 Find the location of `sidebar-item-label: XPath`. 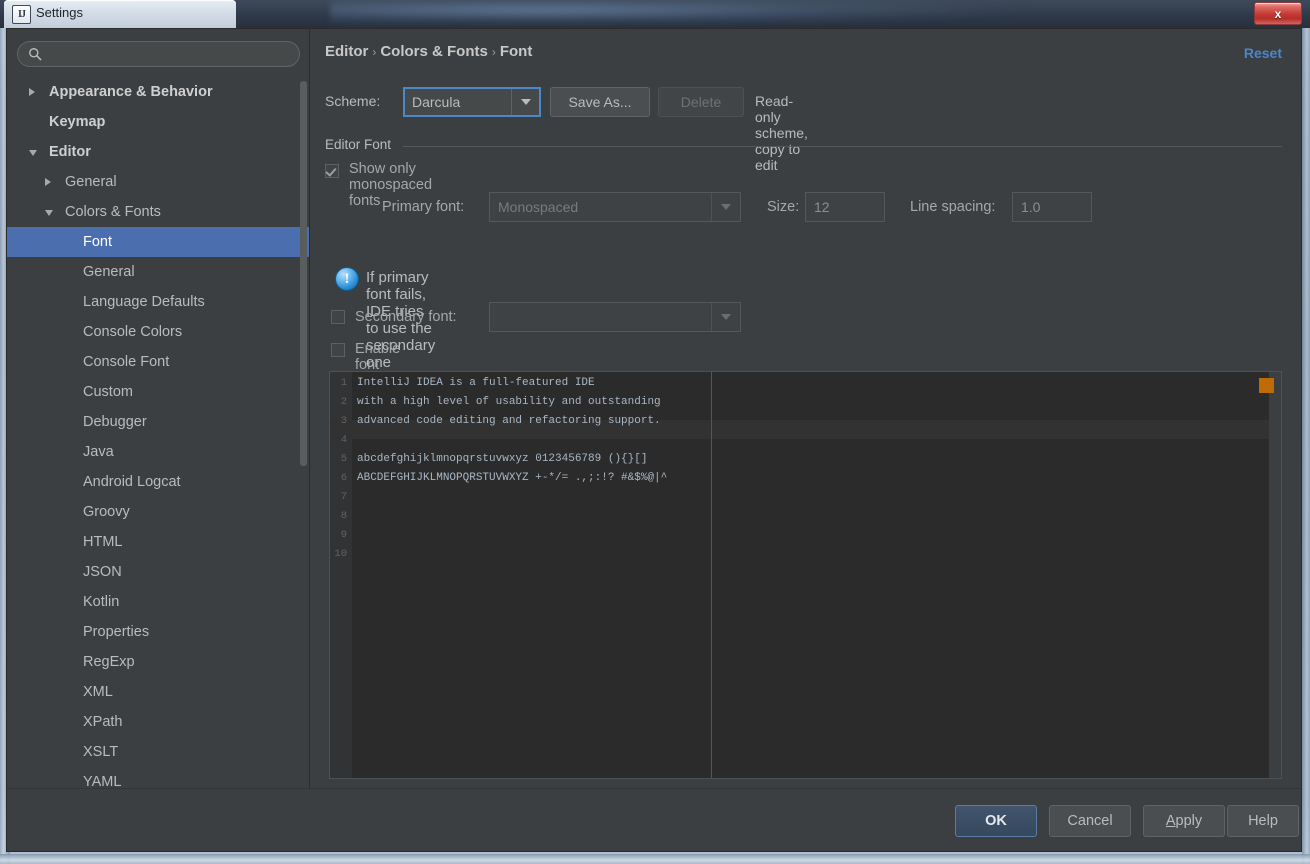

sidebar-item-label: XPath is located at coordinates (103, 722).